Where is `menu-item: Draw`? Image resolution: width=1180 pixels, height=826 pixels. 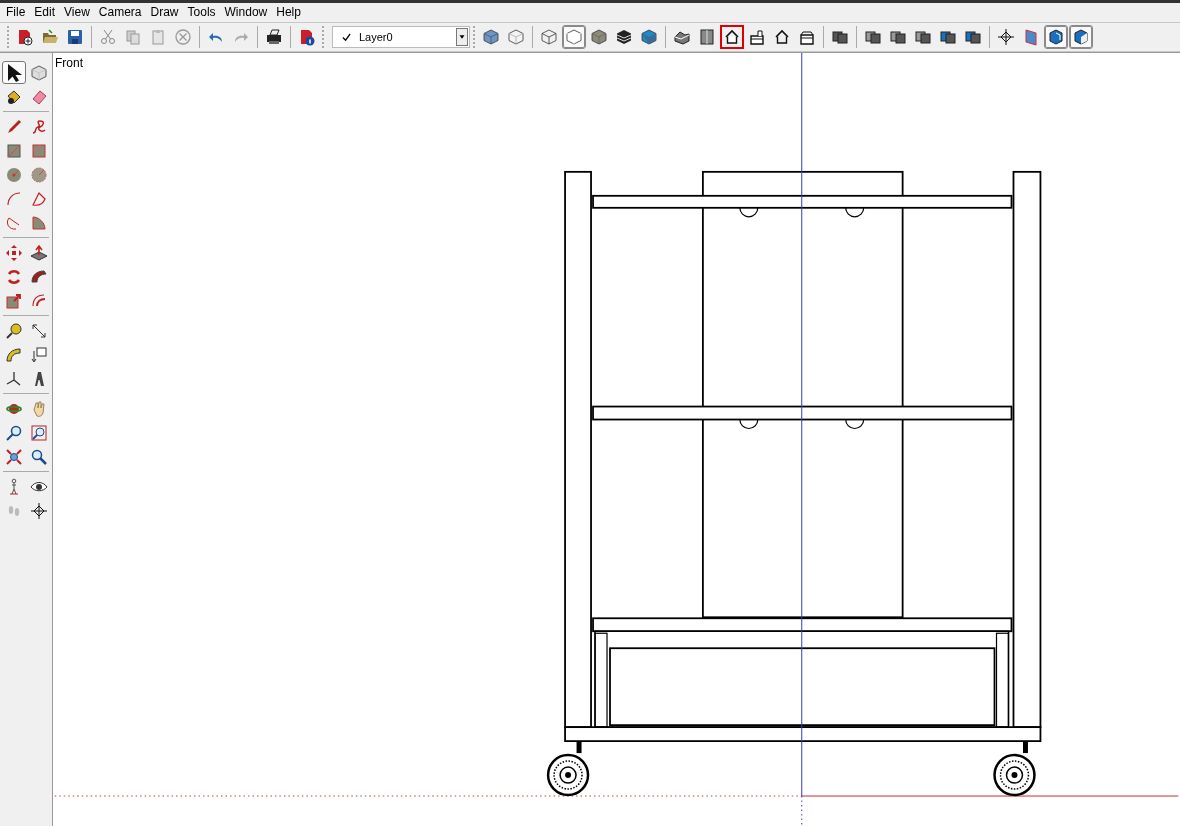 menu-item: Draw is located at coordinates (164, 12).